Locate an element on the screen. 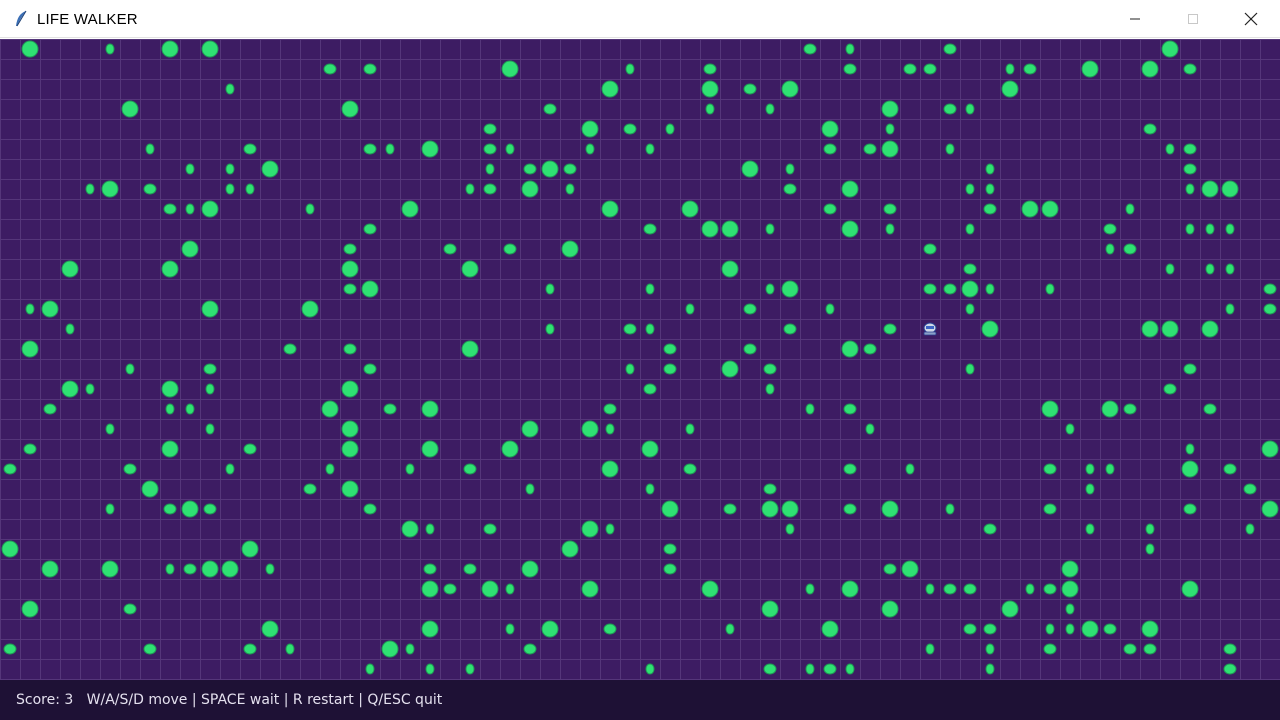  maximize-icon is located at coordinates (1193, 19).